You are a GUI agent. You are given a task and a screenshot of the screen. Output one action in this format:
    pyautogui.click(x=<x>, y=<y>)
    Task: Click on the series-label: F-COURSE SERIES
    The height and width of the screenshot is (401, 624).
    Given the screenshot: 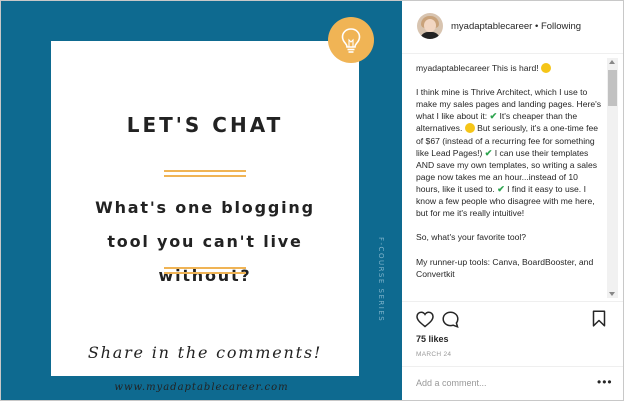 What is the action you would take?
    pyautogui.click(x=381, y=280)
    